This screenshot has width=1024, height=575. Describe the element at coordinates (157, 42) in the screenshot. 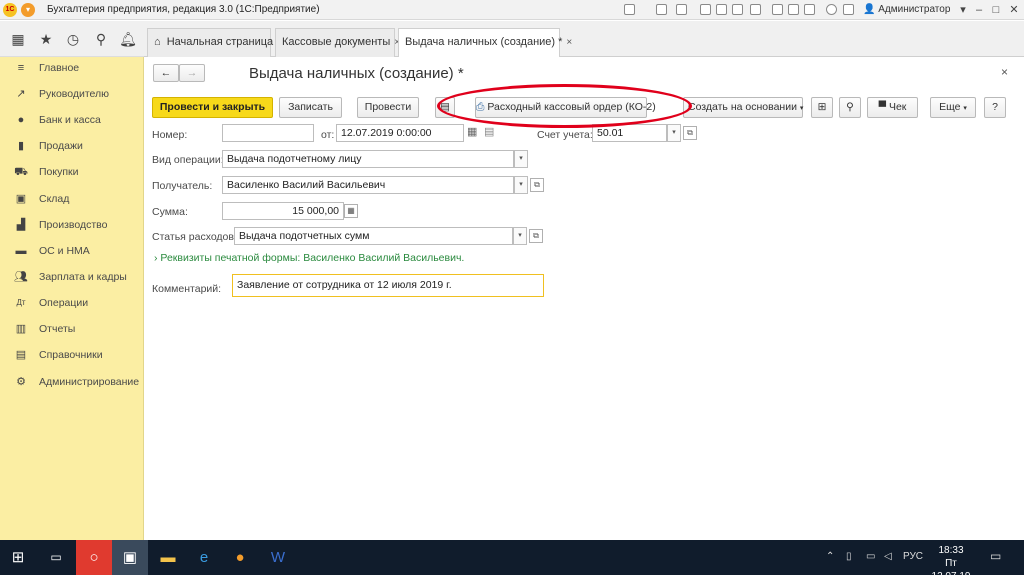

I see `home-icon: ⌂` at that location.